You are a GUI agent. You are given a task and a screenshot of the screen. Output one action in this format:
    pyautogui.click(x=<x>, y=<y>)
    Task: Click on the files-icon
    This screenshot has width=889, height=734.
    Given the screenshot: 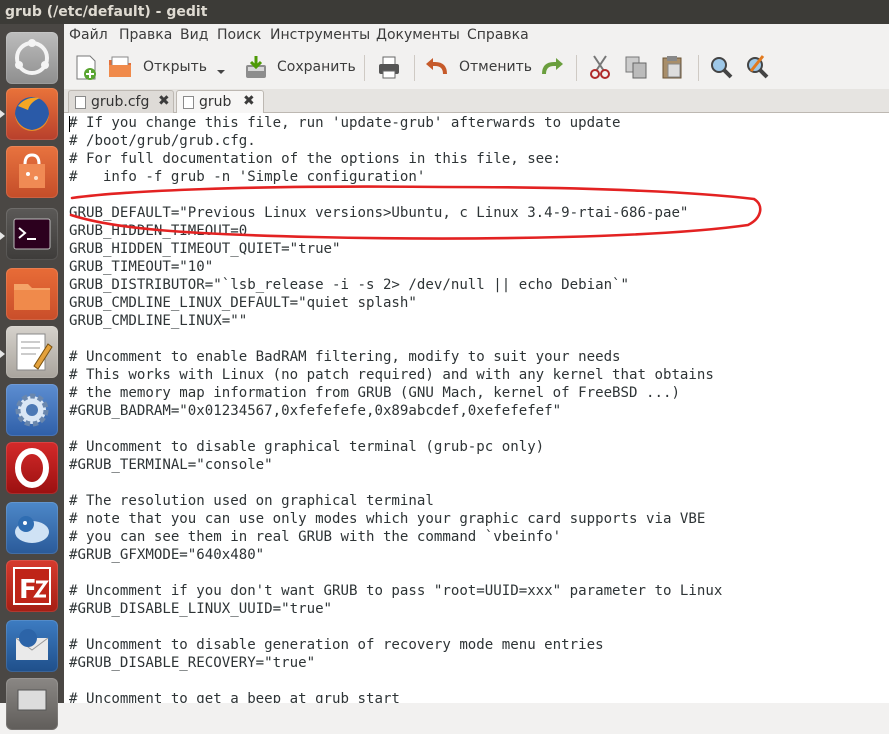 What is the action you would take?
    pyautogui.click(x=32, y=294)
    